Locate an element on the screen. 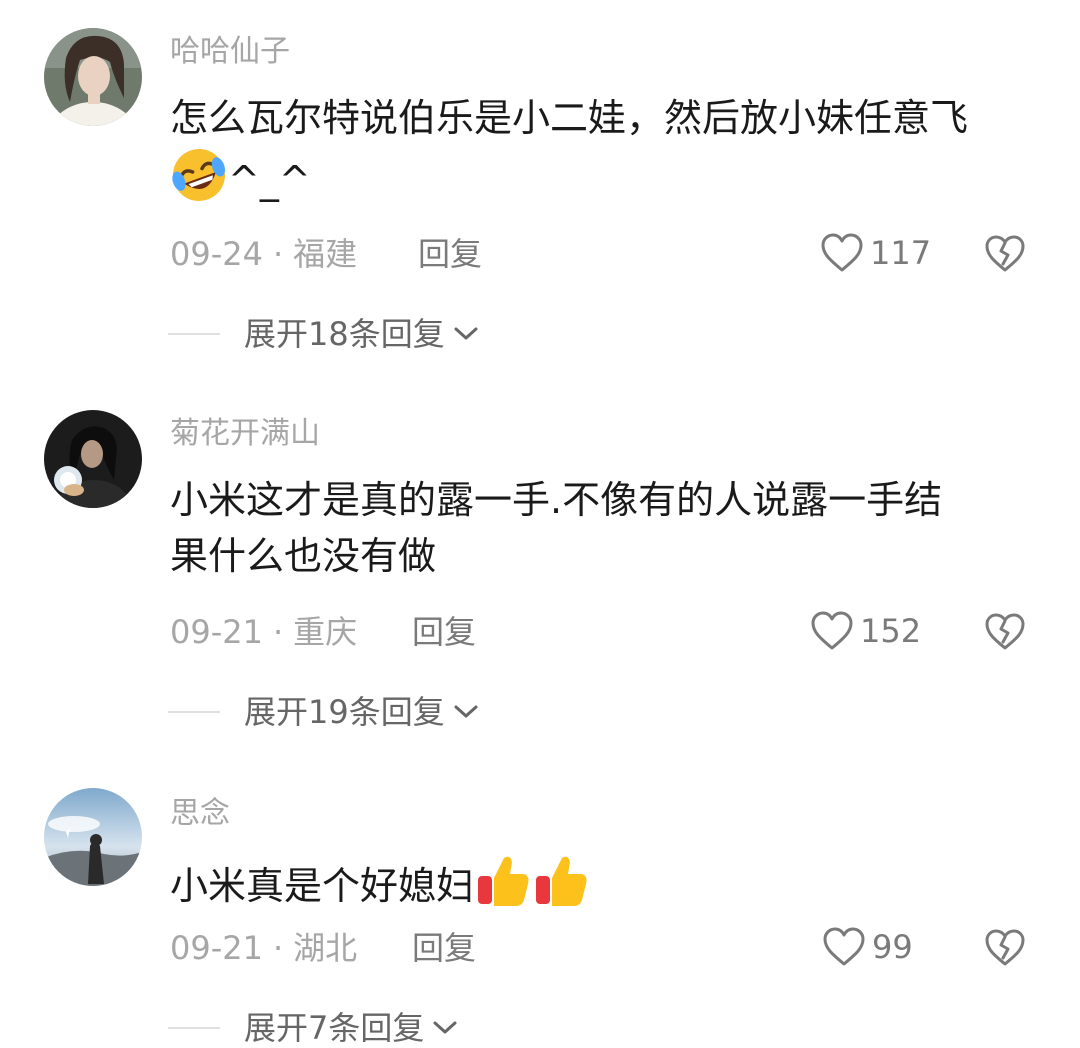  comment-text: 怎么瓦尔特说伯乐是小二娃，然后放小妹任意飞 ^_^ is located at coordinates (605, 154).